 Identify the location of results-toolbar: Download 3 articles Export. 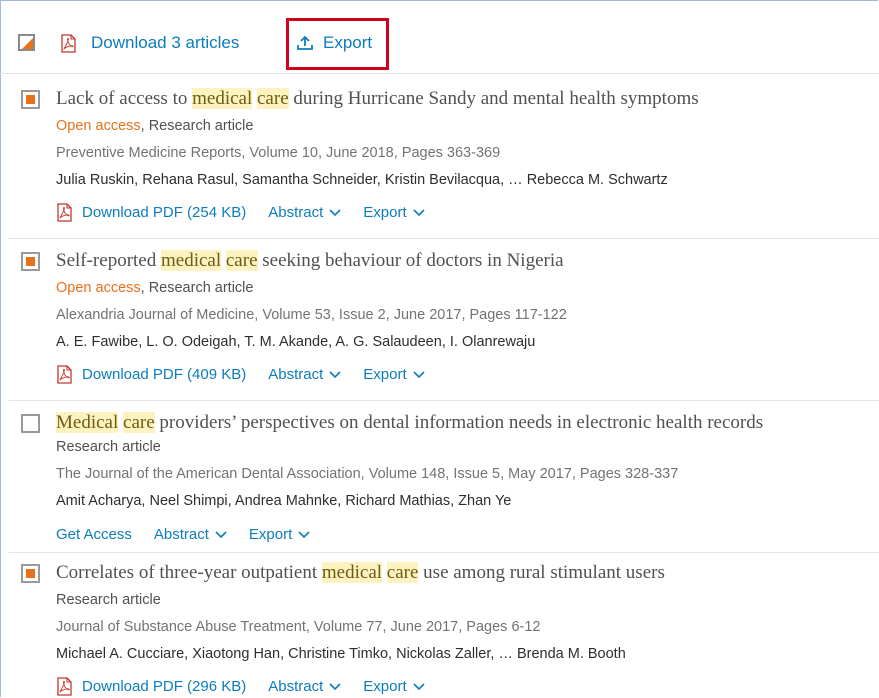
(439, 37).